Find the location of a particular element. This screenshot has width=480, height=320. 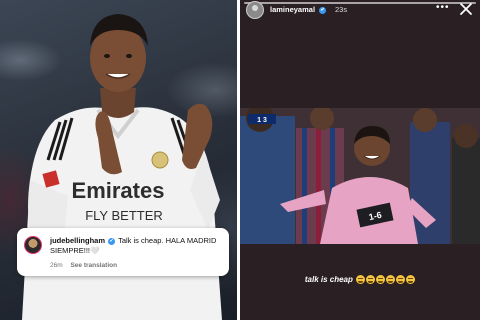

emoji-row is located at coordinates (385, 280).